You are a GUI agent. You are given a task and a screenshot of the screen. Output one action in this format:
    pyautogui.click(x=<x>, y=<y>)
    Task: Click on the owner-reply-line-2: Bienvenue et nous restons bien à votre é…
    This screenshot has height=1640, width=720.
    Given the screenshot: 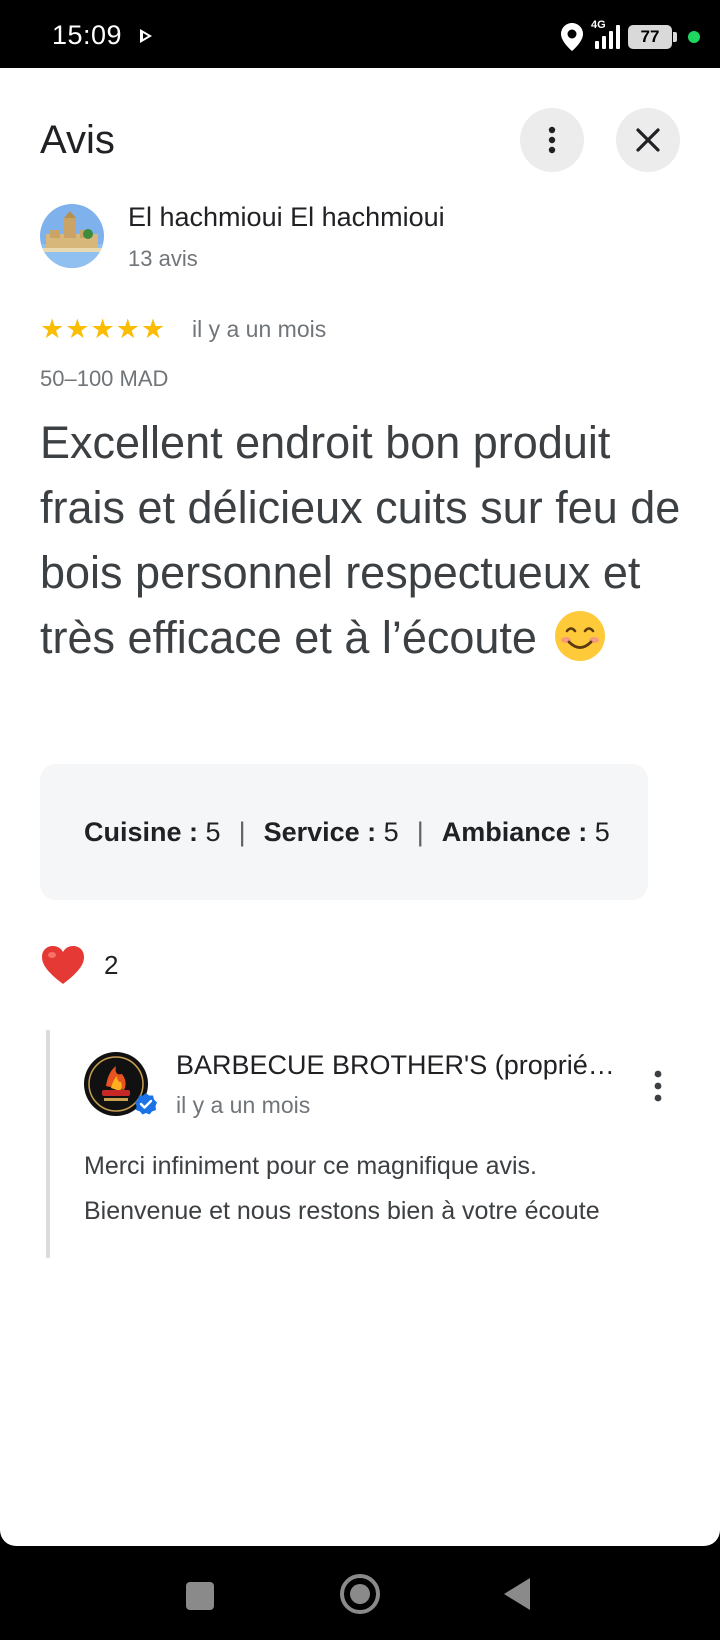 What is the action you would take?
    pyautogui.click(x=342, y=1211)
    